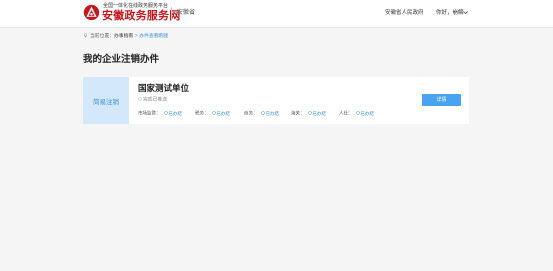 This screenshot has height=271, width=553. What do you see at coordinates (155, 100) in the screenshot?
I see `status-text: 完成已推送` at bounding box center [155, 100].